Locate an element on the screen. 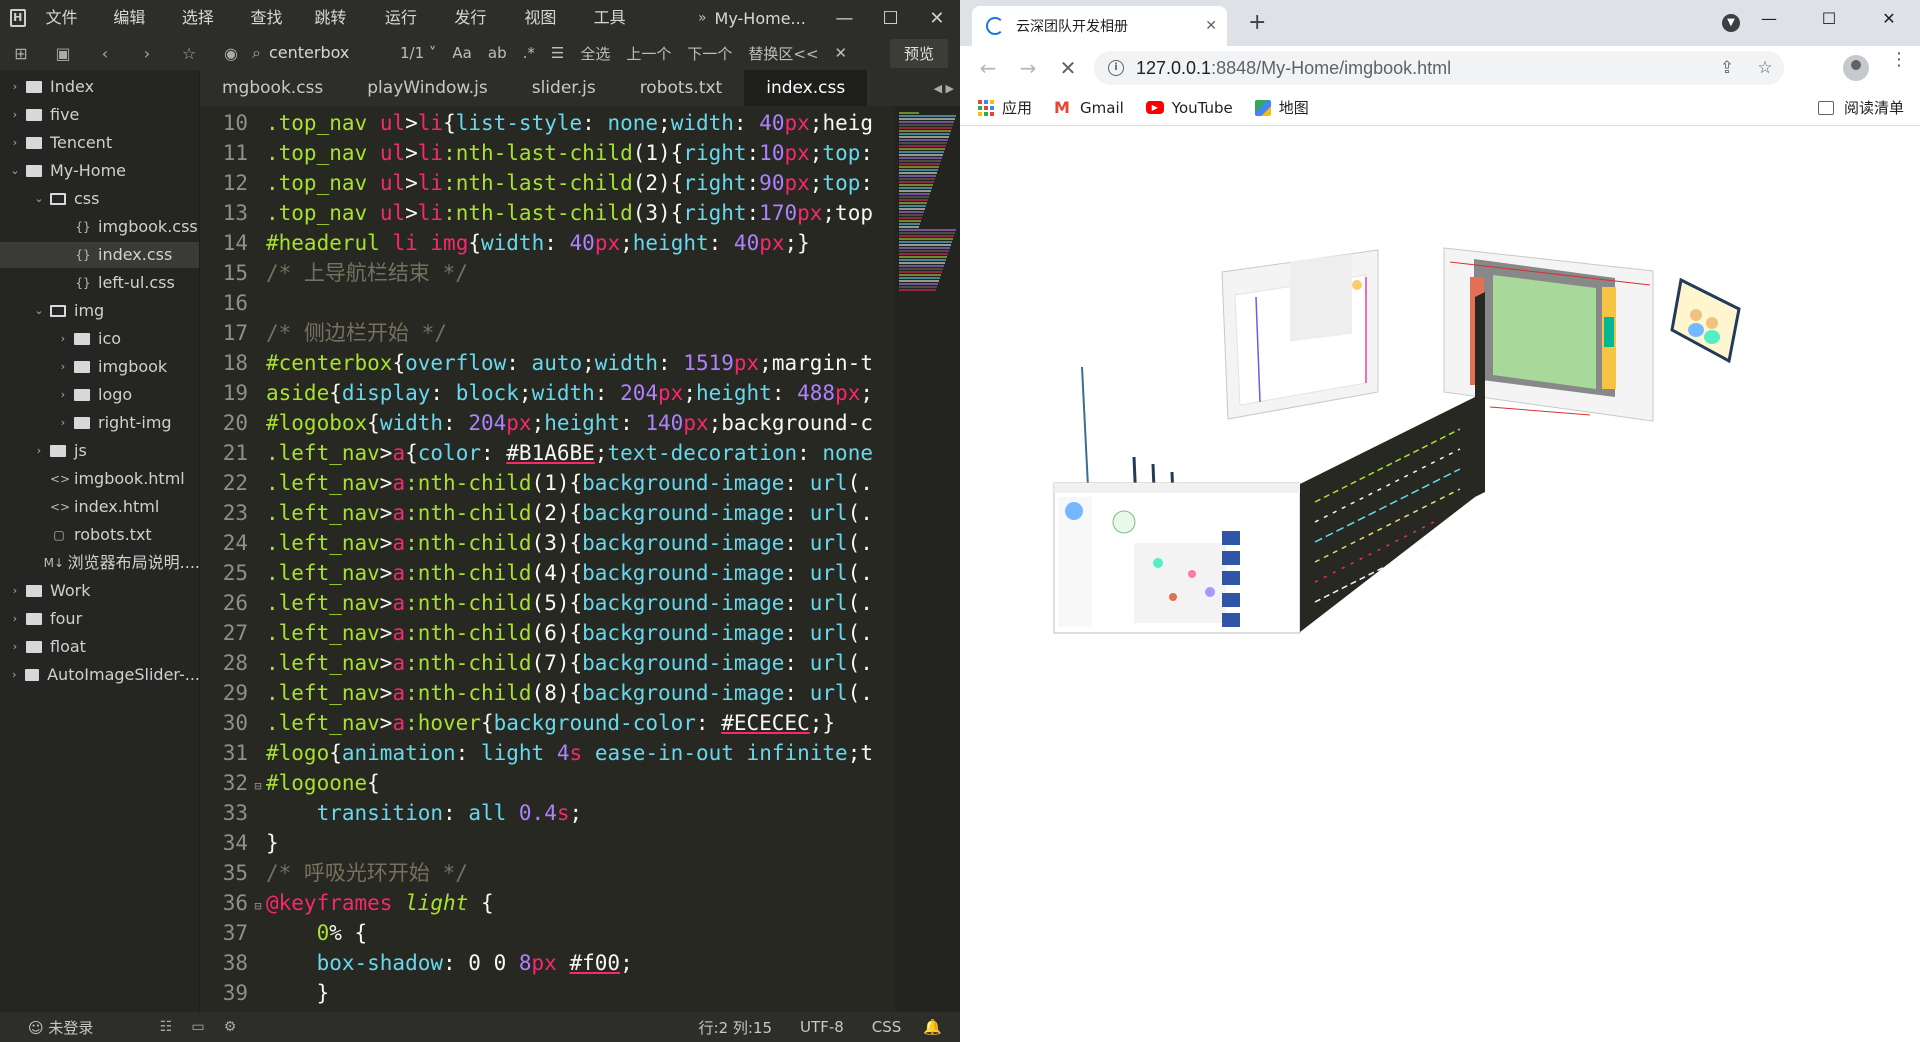 Image resolution: width=1920 pixels, height=1042 pixels. select-all-button: 全选 is located at coordinates (595, 53).